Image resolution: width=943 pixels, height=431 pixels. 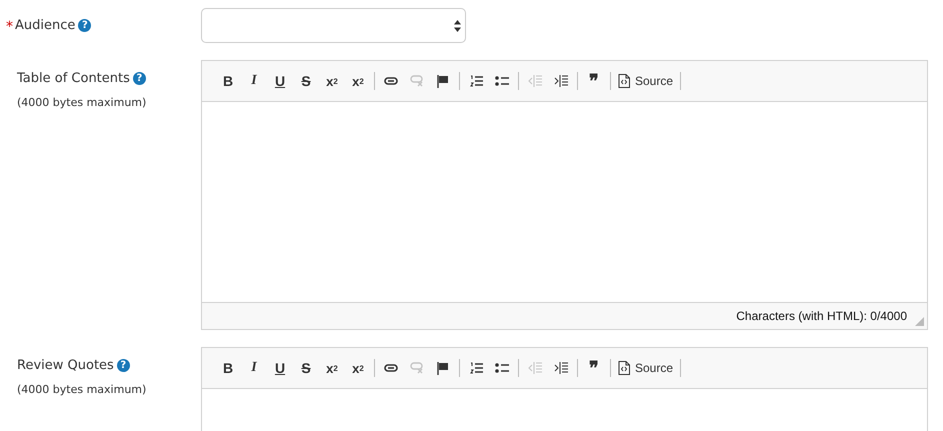 What do you see at coordinates (919, 321) in the screenshot?
I see `resize-handle-icon` at bounding box center [919, 321].